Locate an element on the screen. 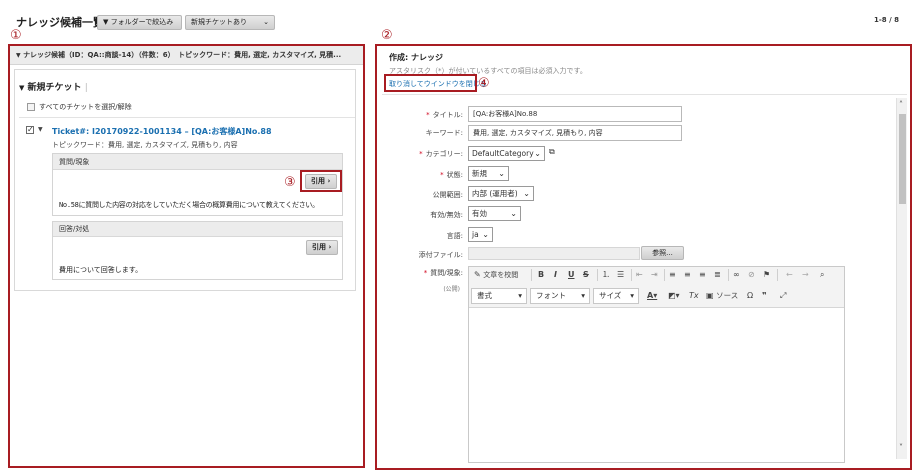 The height and width of the screenshot is (472, 919). chevron-down-icon: ⌄ is located at coordinates (266, 22).